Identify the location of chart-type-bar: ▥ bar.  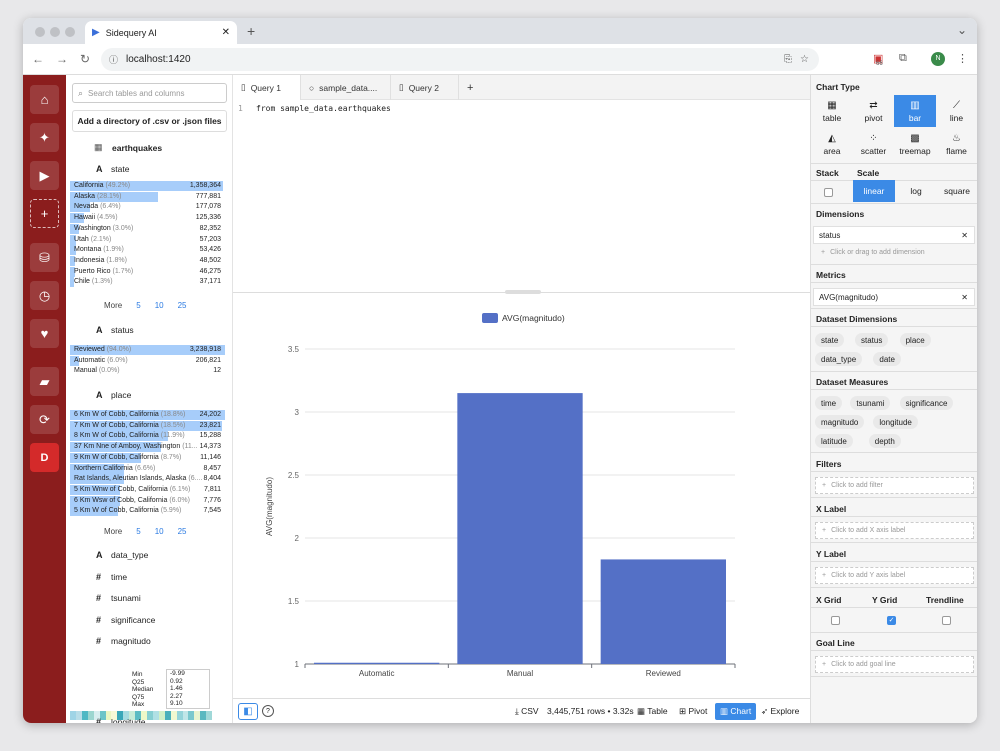
(915, 111).